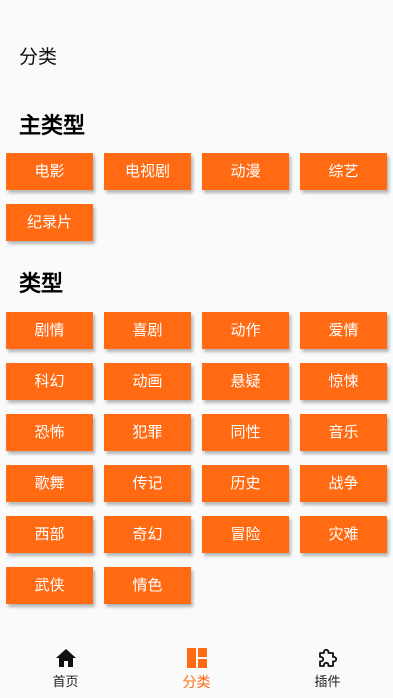  Describe the element at coordinates (49, 381) in the screenshot. I see `type-chip: 科幻` at that location.